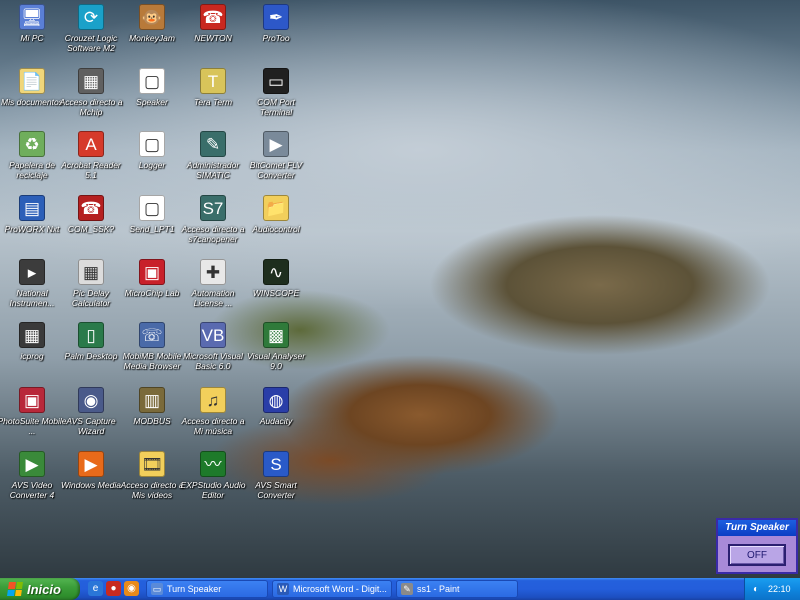  I want to click on analyser-icon: ▩, so click(276, 335).